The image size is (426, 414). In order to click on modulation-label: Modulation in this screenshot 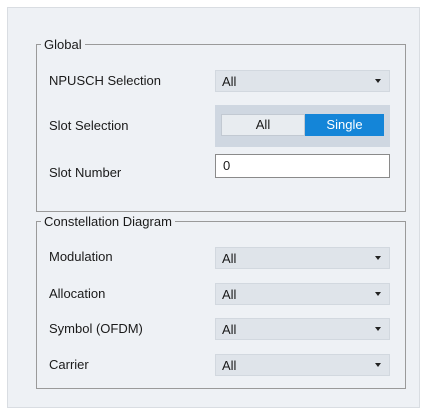, I will do `click(81, 256)`.